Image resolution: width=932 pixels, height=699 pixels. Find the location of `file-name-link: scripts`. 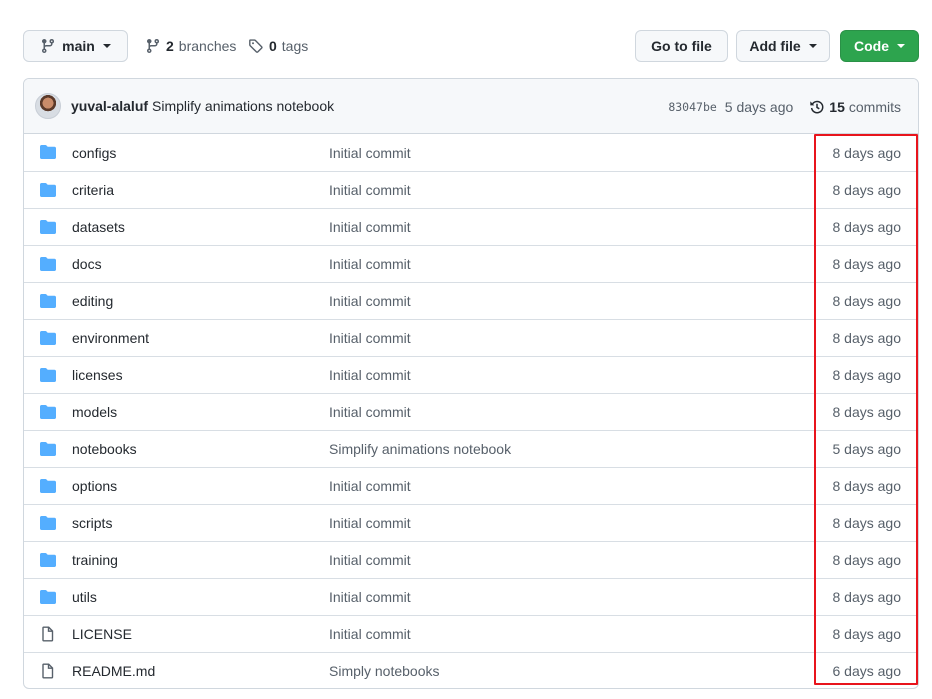

file-name-link: scripts is located at coordinates (92, 523).